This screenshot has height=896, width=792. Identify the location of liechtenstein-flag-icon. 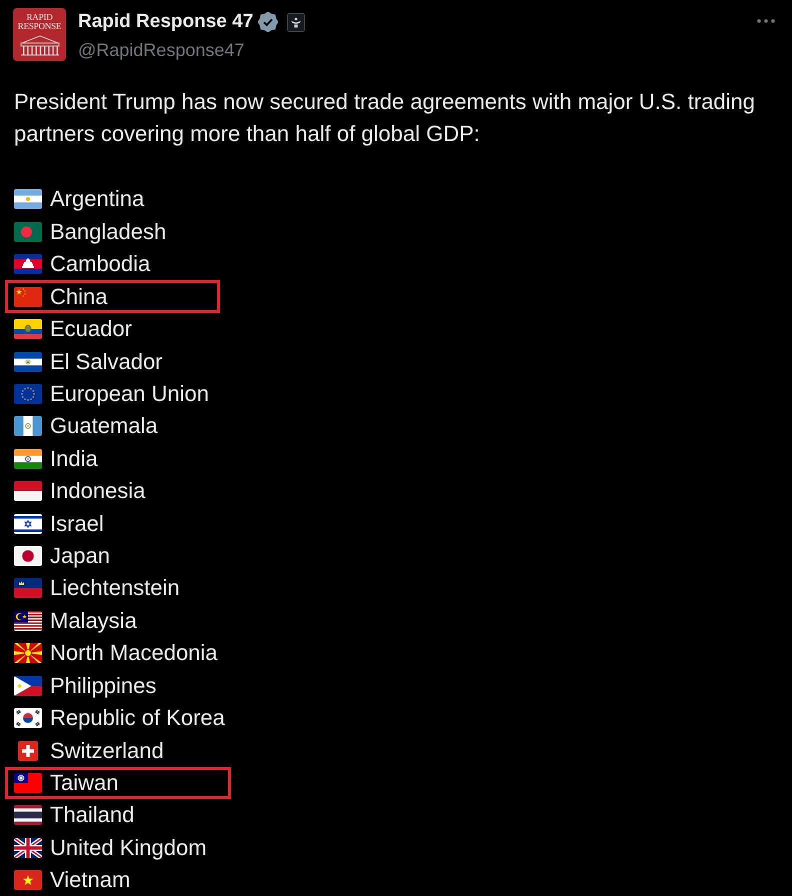
(28, 588).